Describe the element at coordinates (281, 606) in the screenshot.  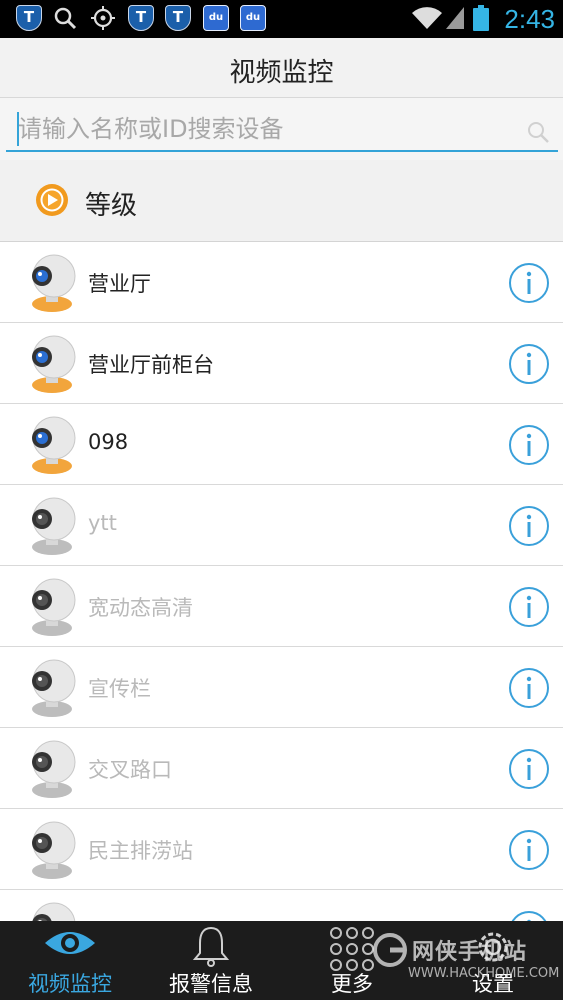
I see `device-row: 宽动态高清` at that location.